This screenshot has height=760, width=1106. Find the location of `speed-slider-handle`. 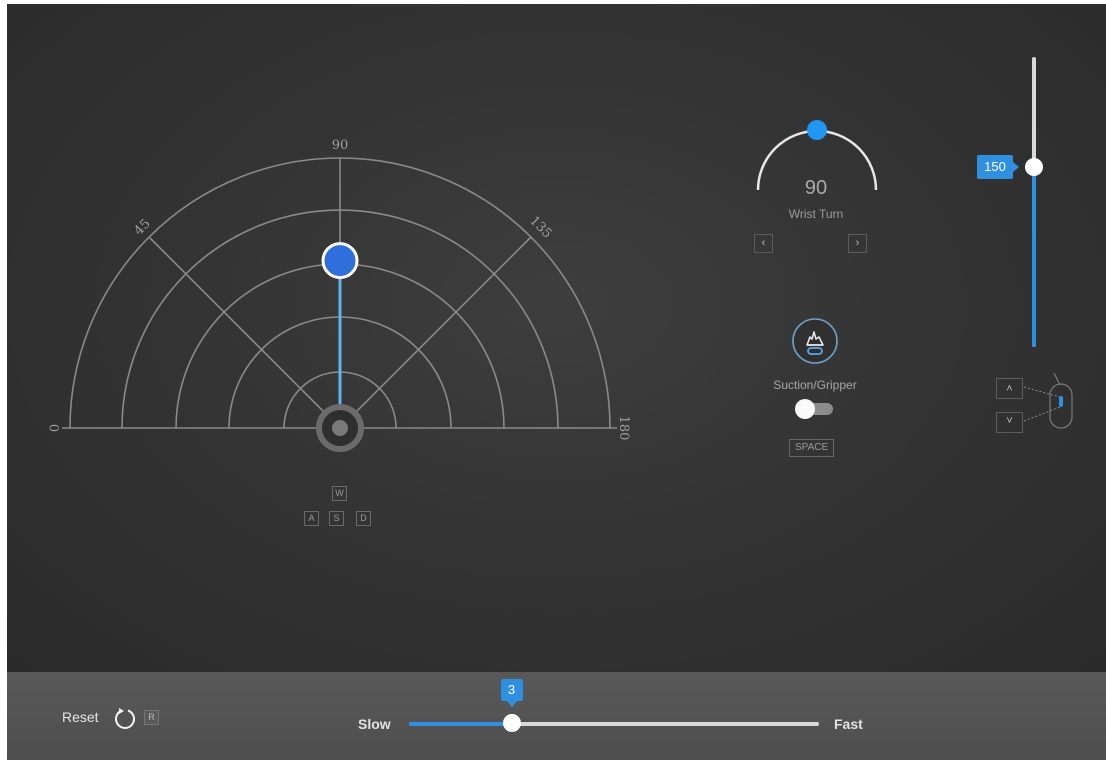

speed-slider-handle is located at coordinates (511, 723).